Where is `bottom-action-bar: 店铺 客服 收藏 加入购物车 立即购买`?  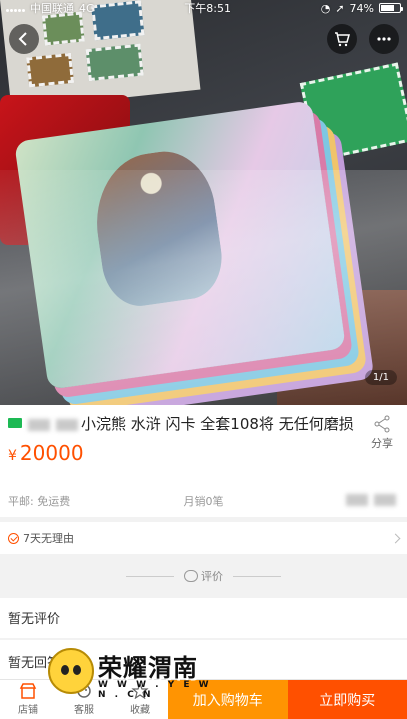 bottom-action-bar: 店铺 客服 收藏 加入购物车 立即购买 is located at coordinates (203, 699).